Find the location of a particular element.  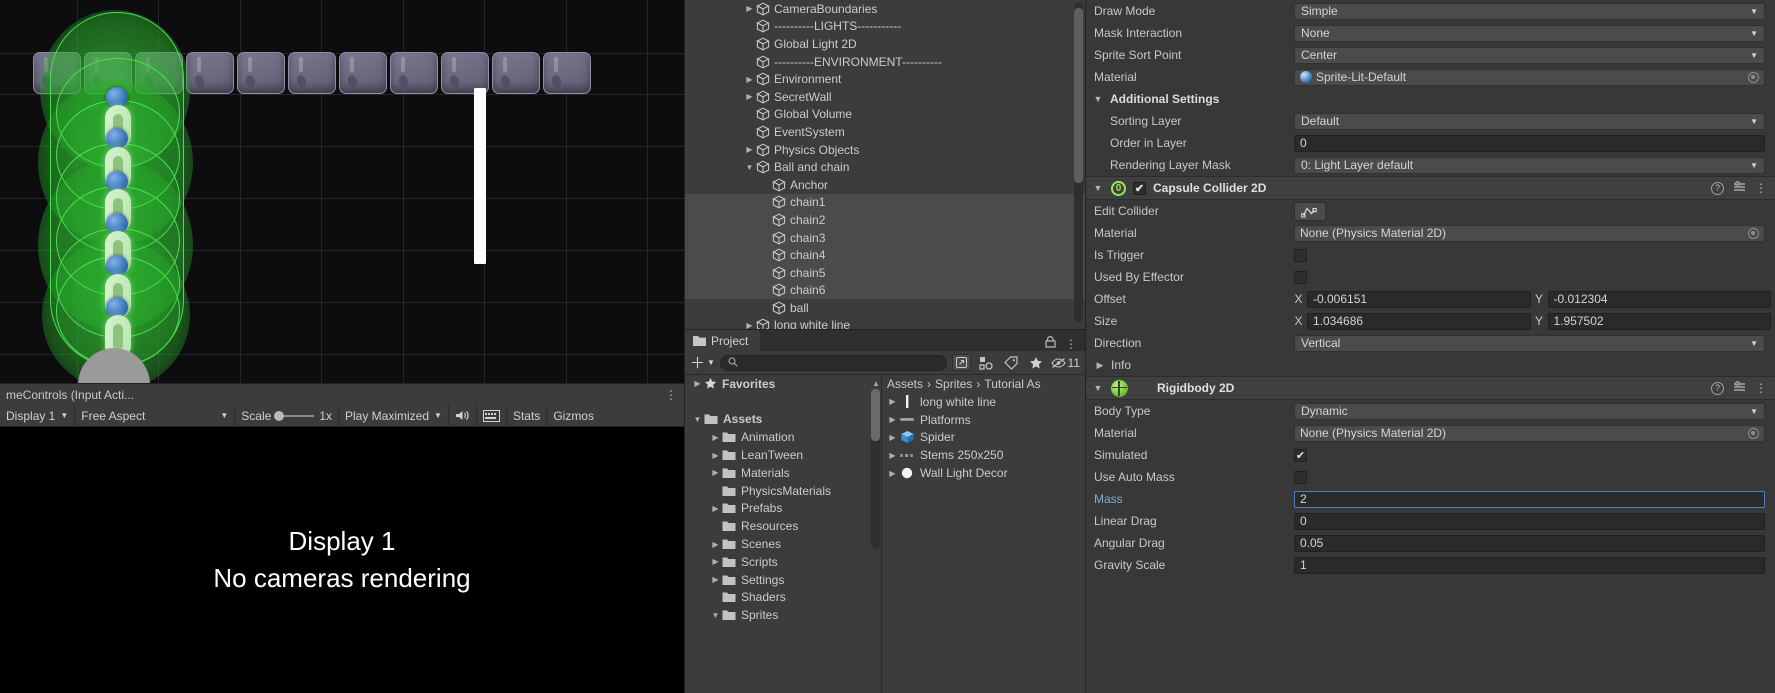

project-tree-item: PhysicsMaterials is located at coordinates (783, 491).